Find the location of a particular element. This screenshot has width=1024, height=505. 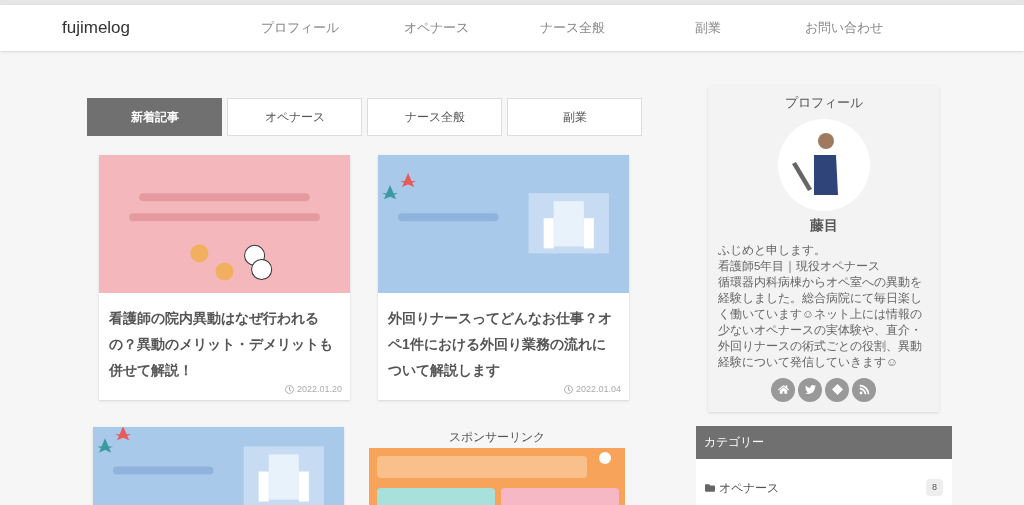

nav-link: 副業 is located at coordinates (708, 28).